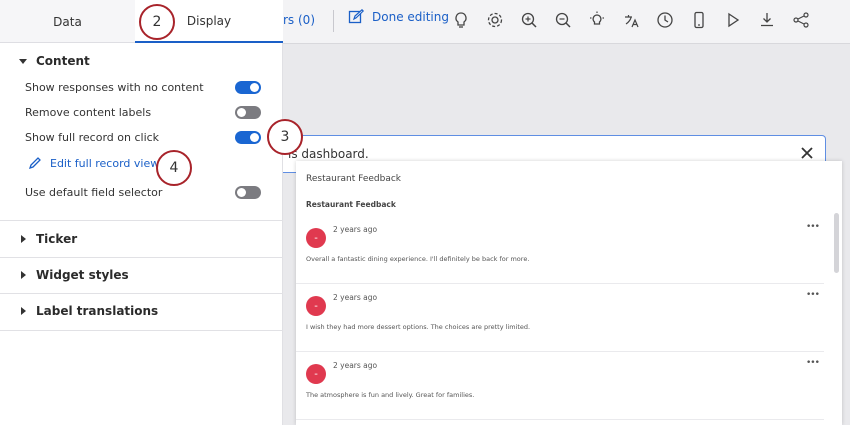  What do you see at coordinates (174, 168) in the screenshot?
I see `callout-badge-4: 4` at bounding box center [174, 168].